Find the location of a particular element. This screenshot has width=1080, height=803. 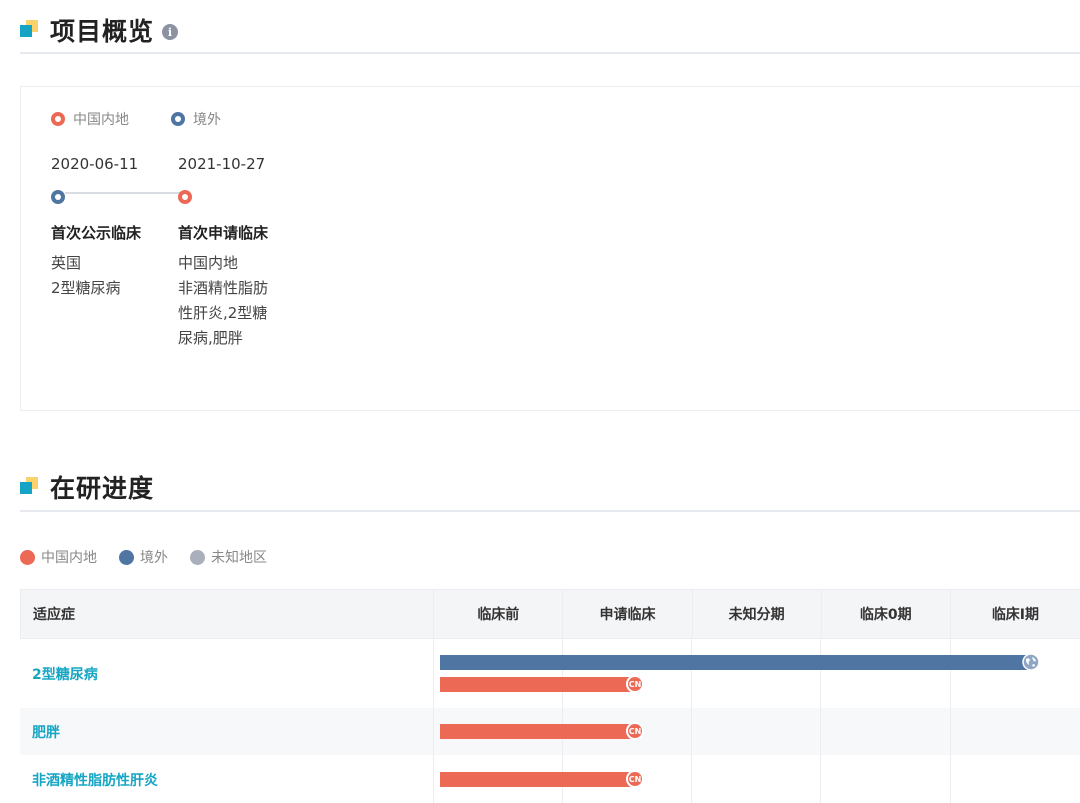

event-region: 英国 is located at coordinates (66, 263).